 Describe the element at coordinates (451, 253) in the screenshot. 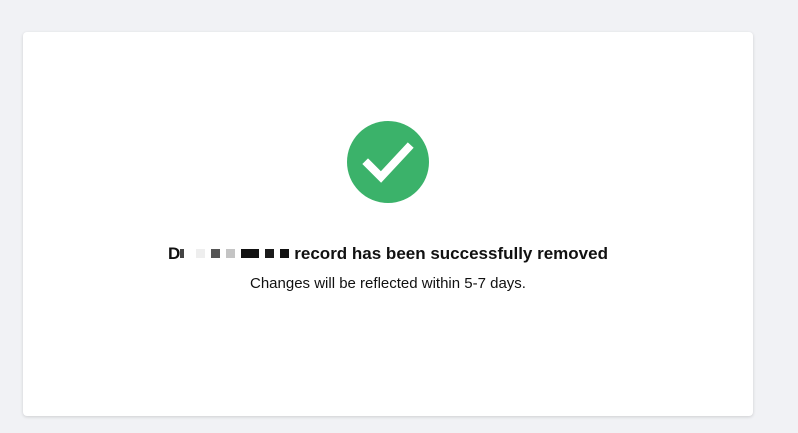

I see `title-suffix: record has been successfully removed` at that location.